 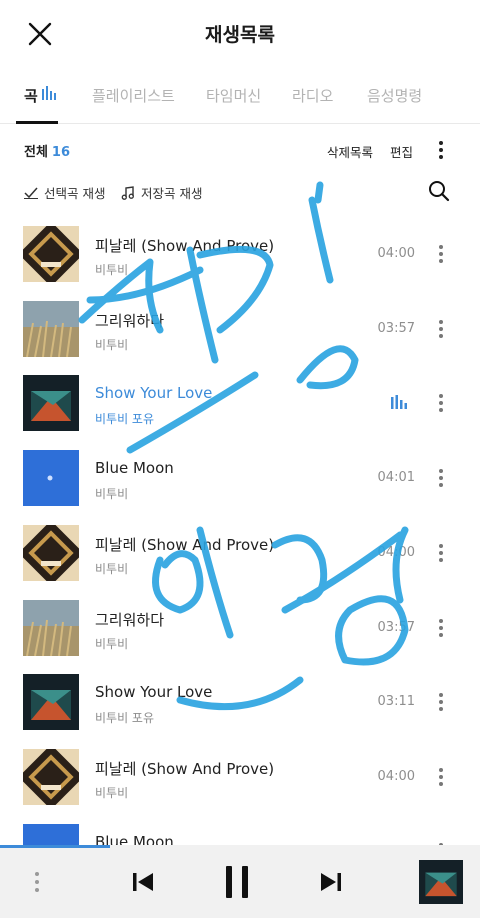 I want to click on pause-button, so click(x=237, y=882).